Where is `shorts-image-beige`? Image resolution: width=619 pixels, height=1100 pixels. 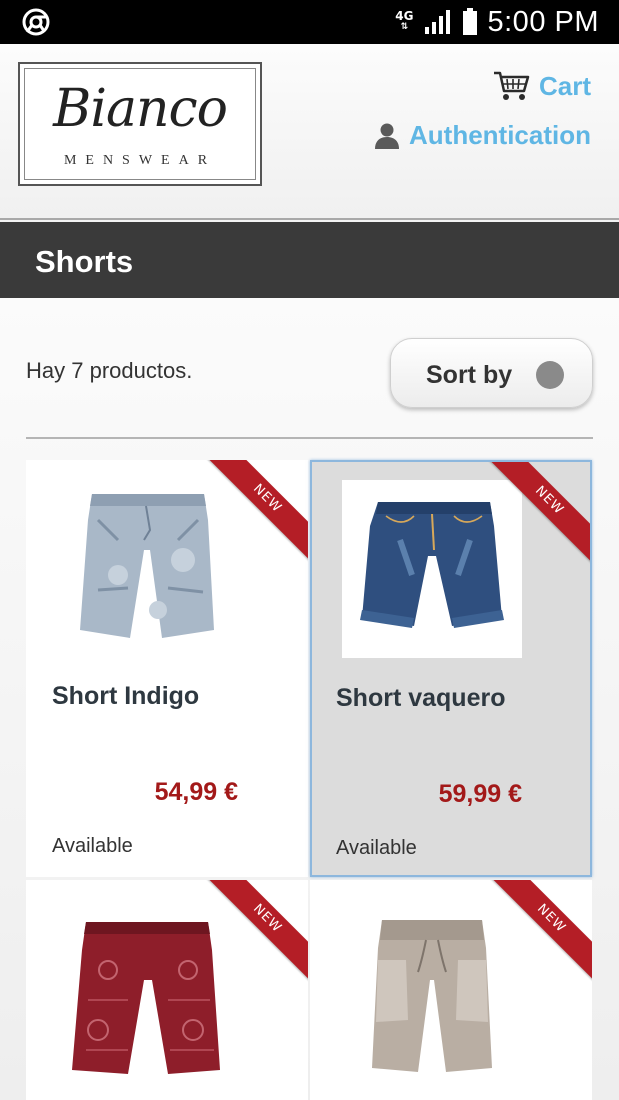 shorts-image-beige is located at coordinates (432, 996).